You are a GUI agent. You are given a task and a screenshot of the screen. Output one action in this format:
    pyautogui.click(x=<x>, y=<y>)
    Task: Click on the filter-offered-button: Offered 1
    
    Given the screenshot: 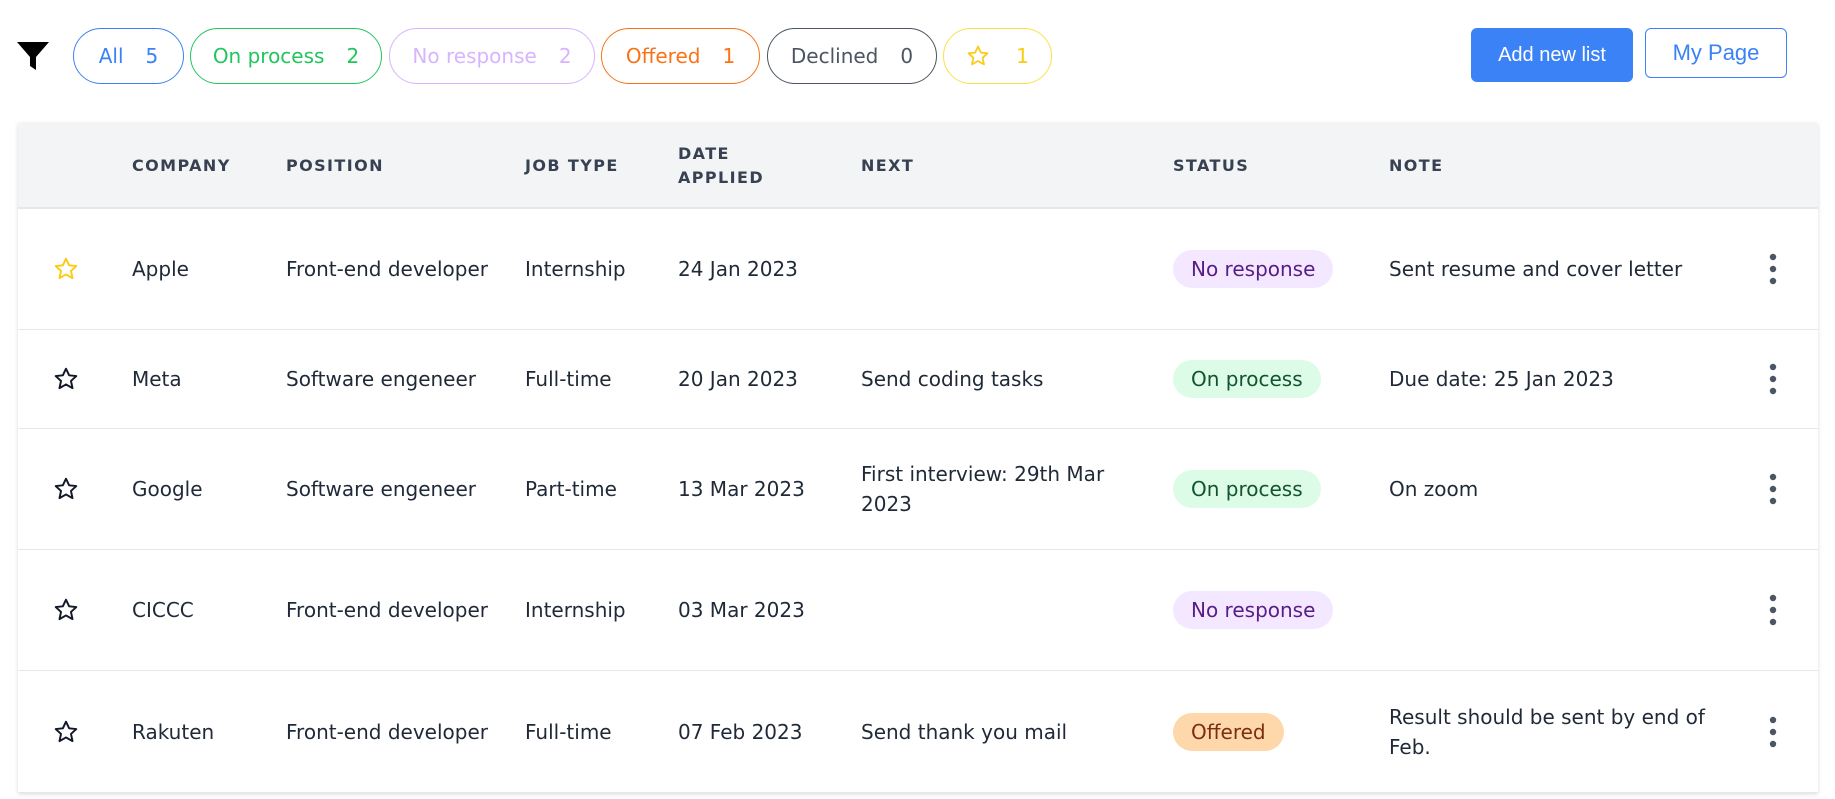 What is the action you would take?
    pyautogui.click(x=680, y=56)
    